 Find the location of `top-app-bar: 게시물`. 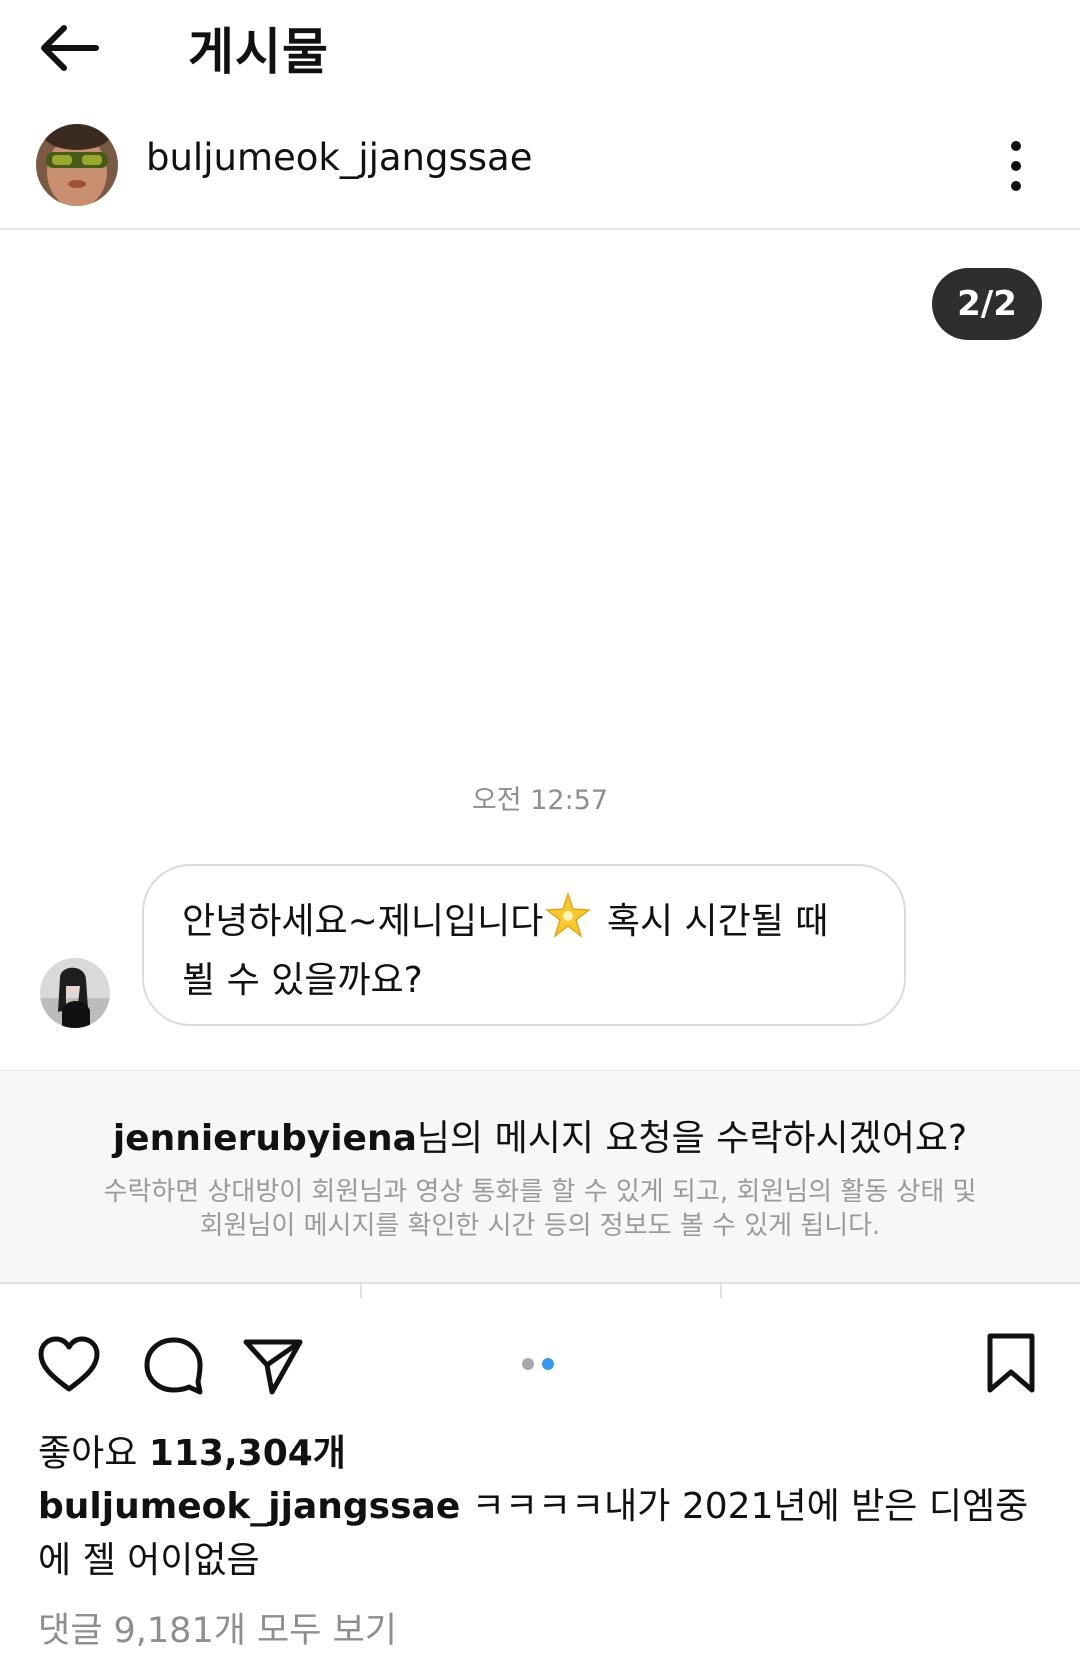

top-app-bar: 게시물 is located at coordinates (540, 48).